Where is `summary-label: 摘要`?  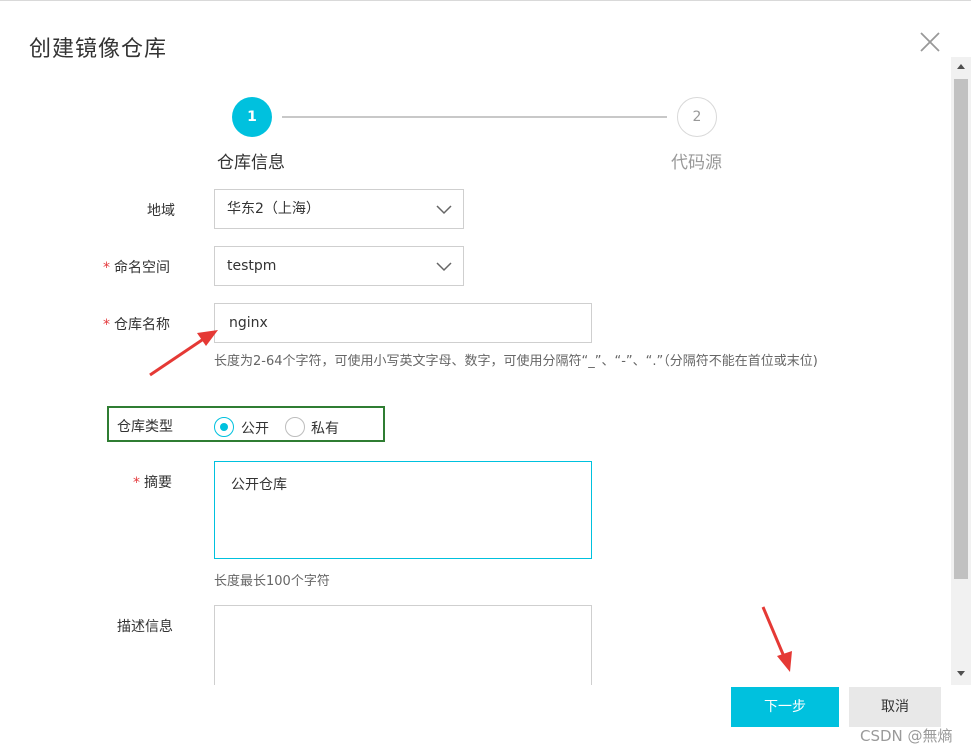 summary-label: 摘要 is located at coordinates (158, 483).